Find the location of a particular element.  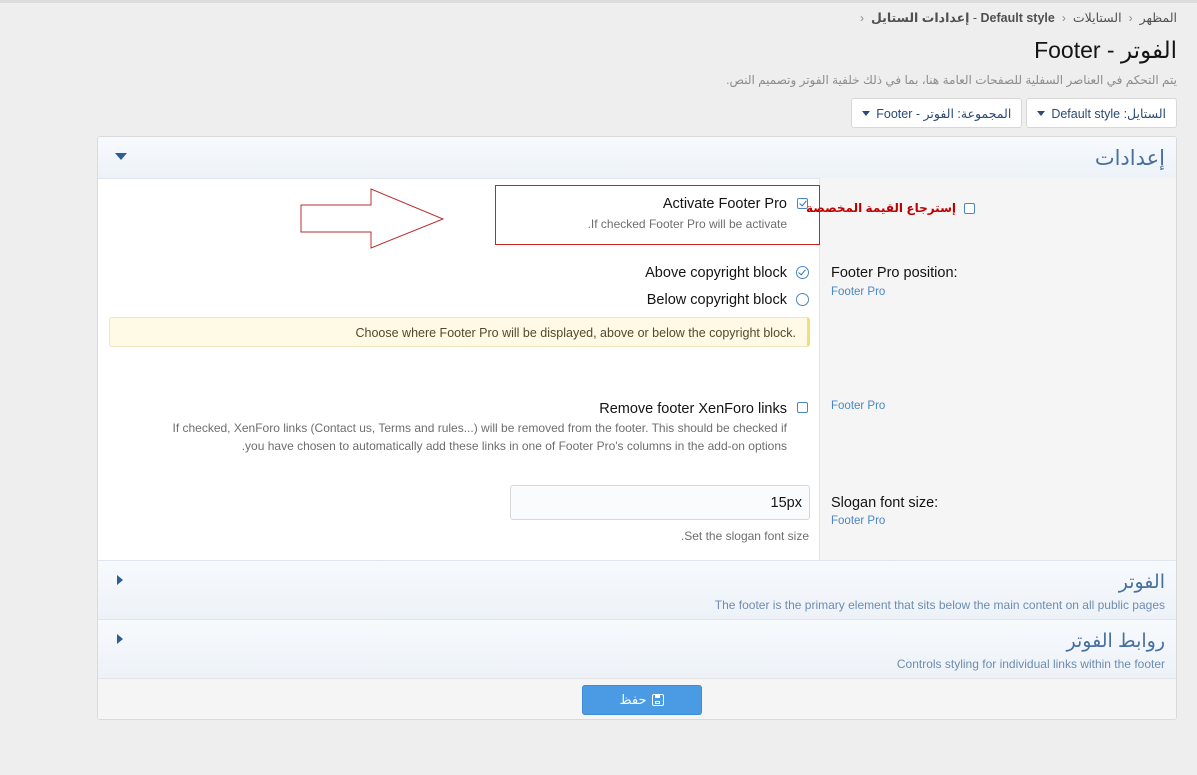

form-submit-row: حفظ is located at coordinates (637, 698).